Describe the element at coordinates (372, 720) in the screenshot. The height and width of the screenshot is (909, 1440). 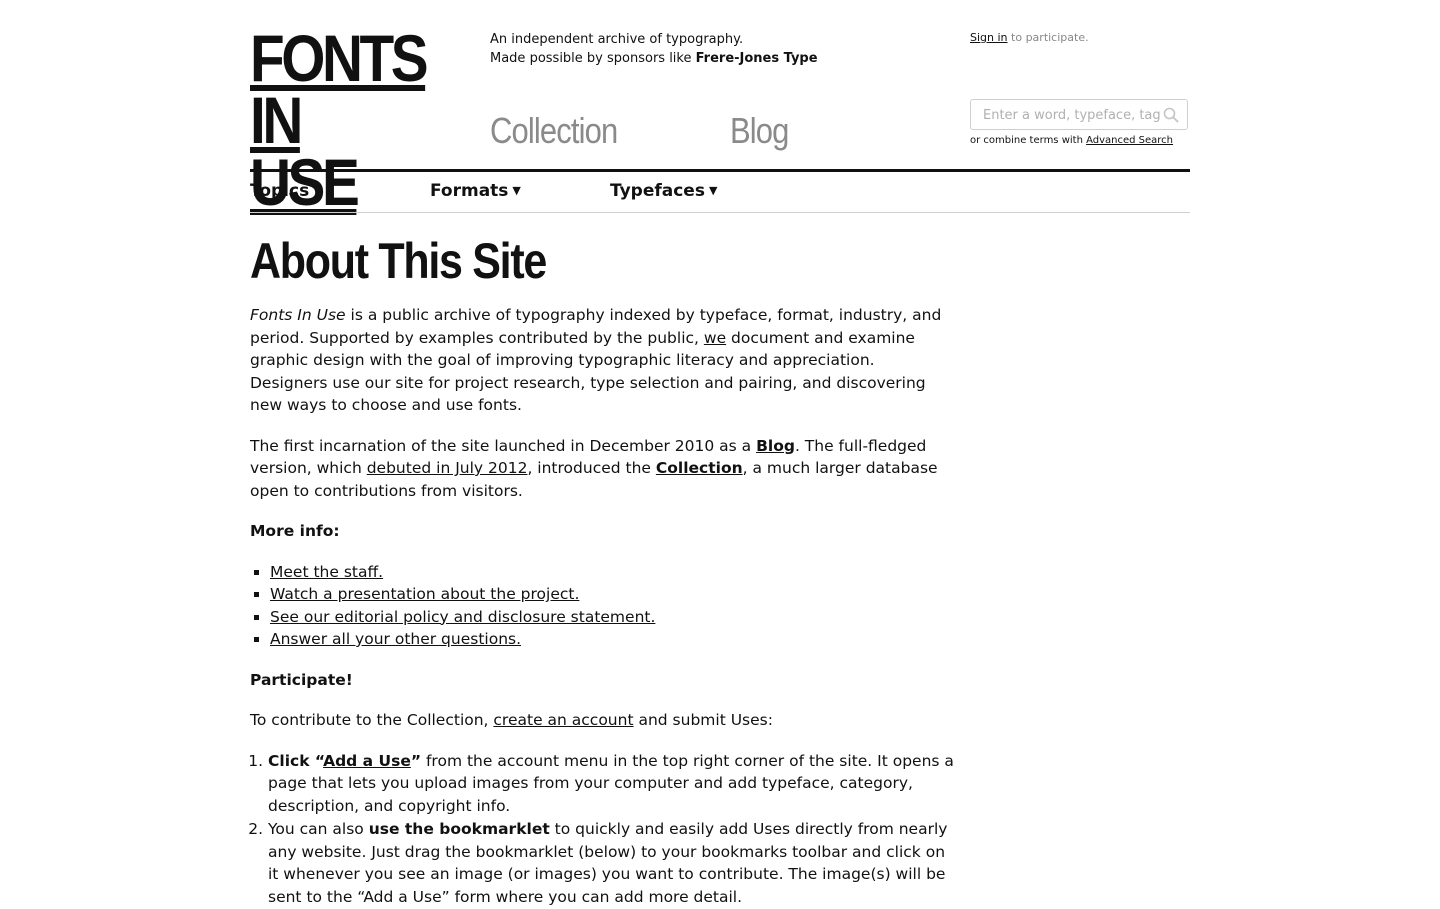
I see `contribute-text-1: To contribute to the Collection,` at that location.